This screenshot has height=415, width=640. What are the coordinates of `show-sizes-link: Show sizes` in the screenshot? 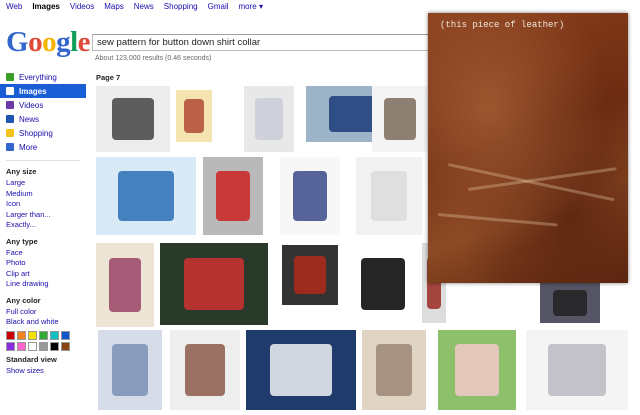 It's located at (43, 371).